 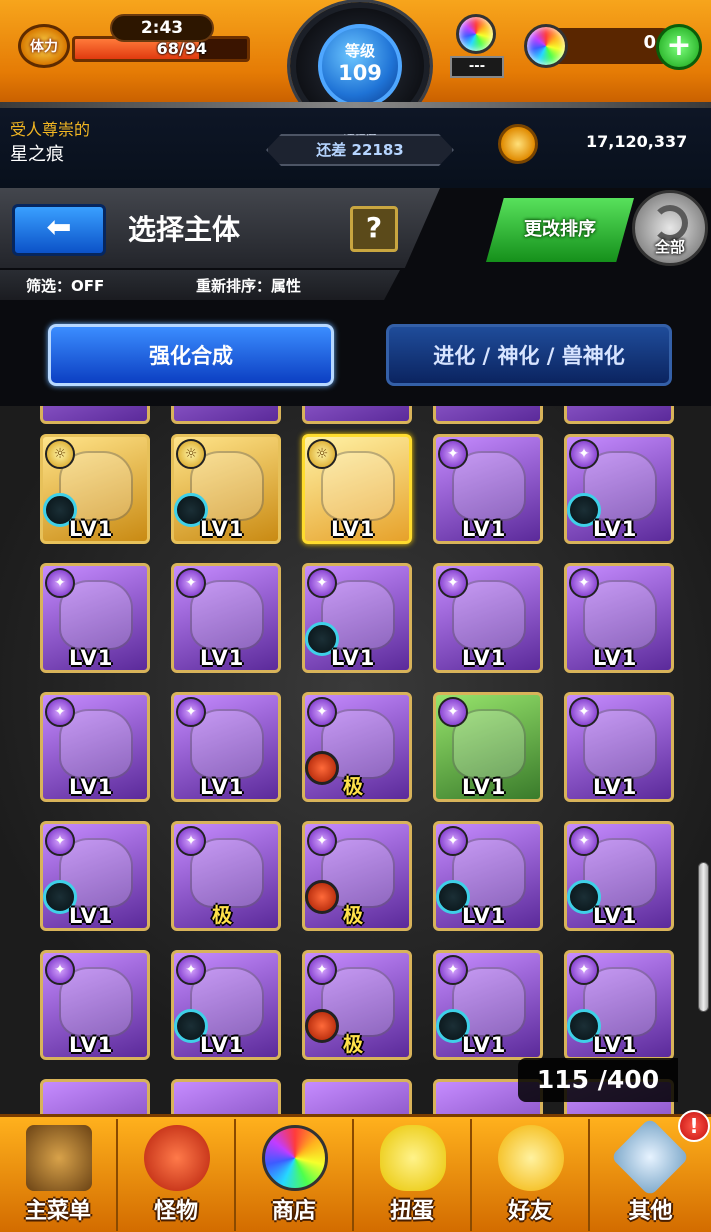 I want to click on gacha-orb-icon, so click(x=476, y=34).